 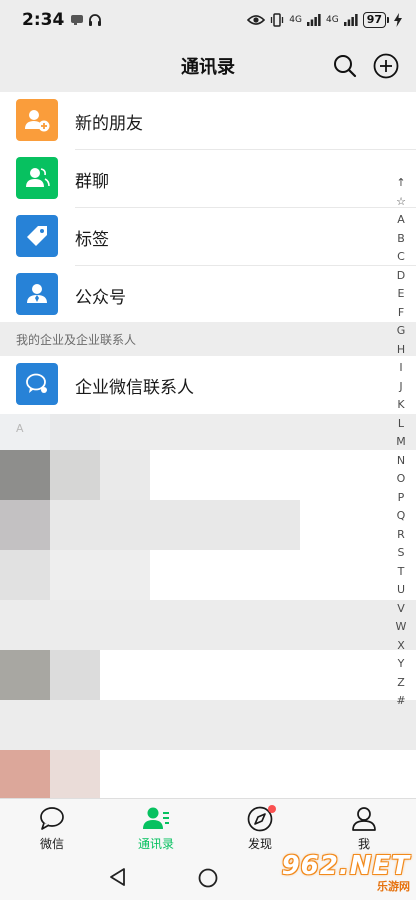 I want to click on back-triangle-icon, so click(x=118, y=877).